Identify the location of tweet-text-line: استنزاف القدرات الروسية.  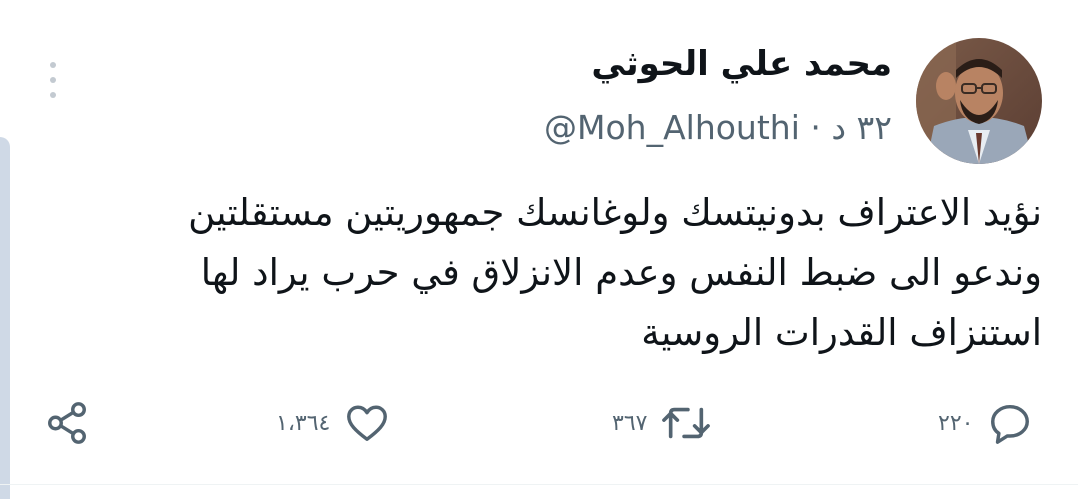
(841, 332).